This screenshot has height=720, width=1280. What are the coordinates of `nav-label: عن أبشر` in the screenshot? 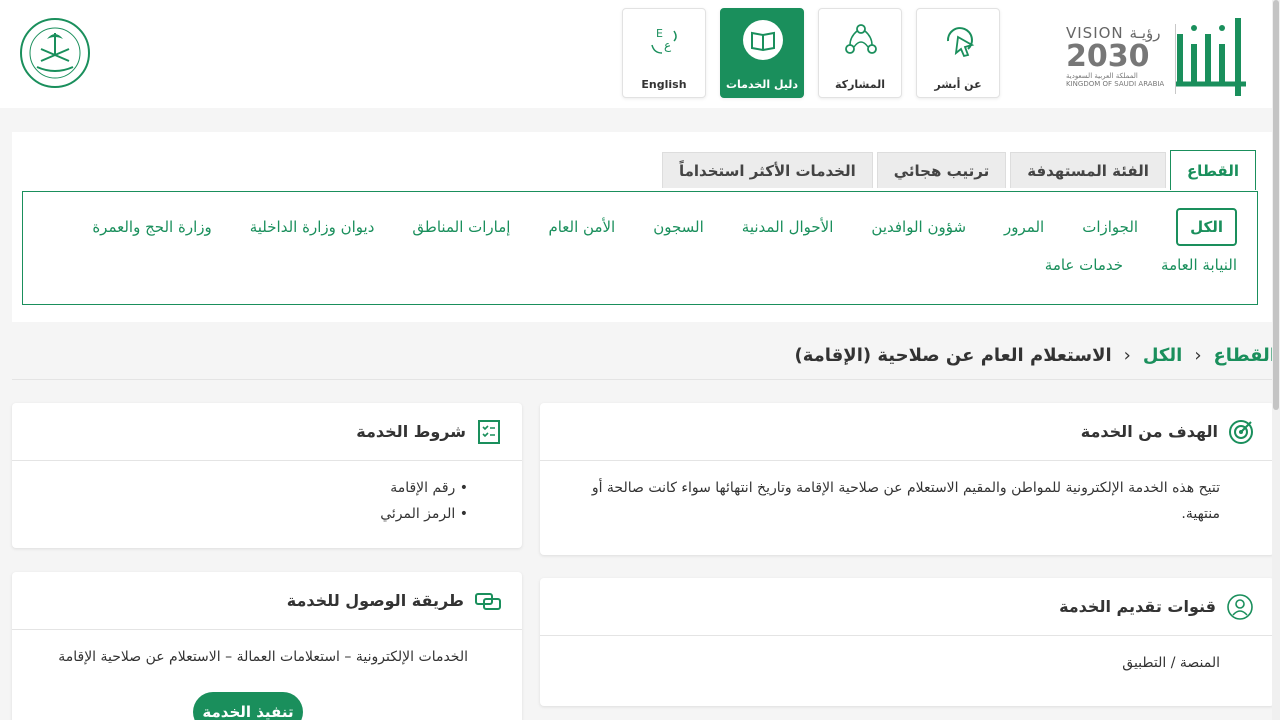 It's located at (958, 84).